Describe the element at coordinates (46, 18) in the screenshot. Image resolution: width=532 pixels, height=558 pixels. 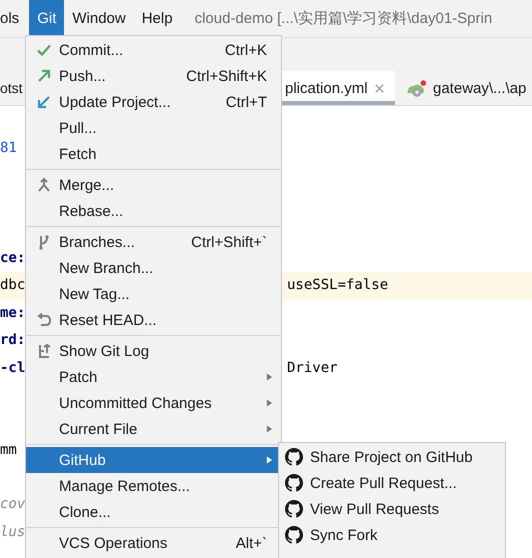
I see `menu-bar-item: Git` at that location.